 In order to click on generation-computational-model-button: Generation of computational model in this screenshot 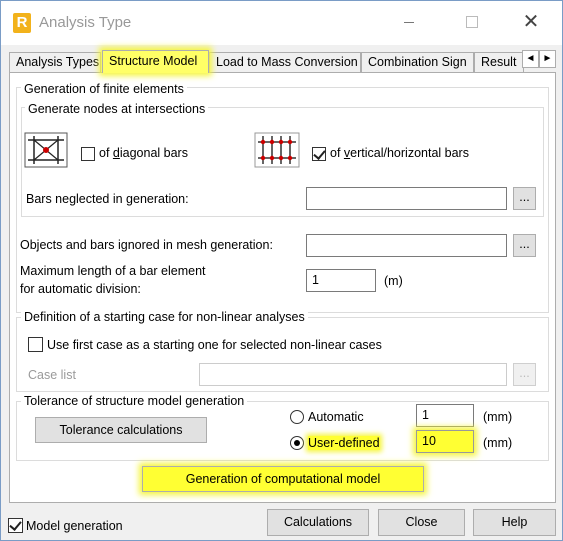, I will do `click(283, 479)`.